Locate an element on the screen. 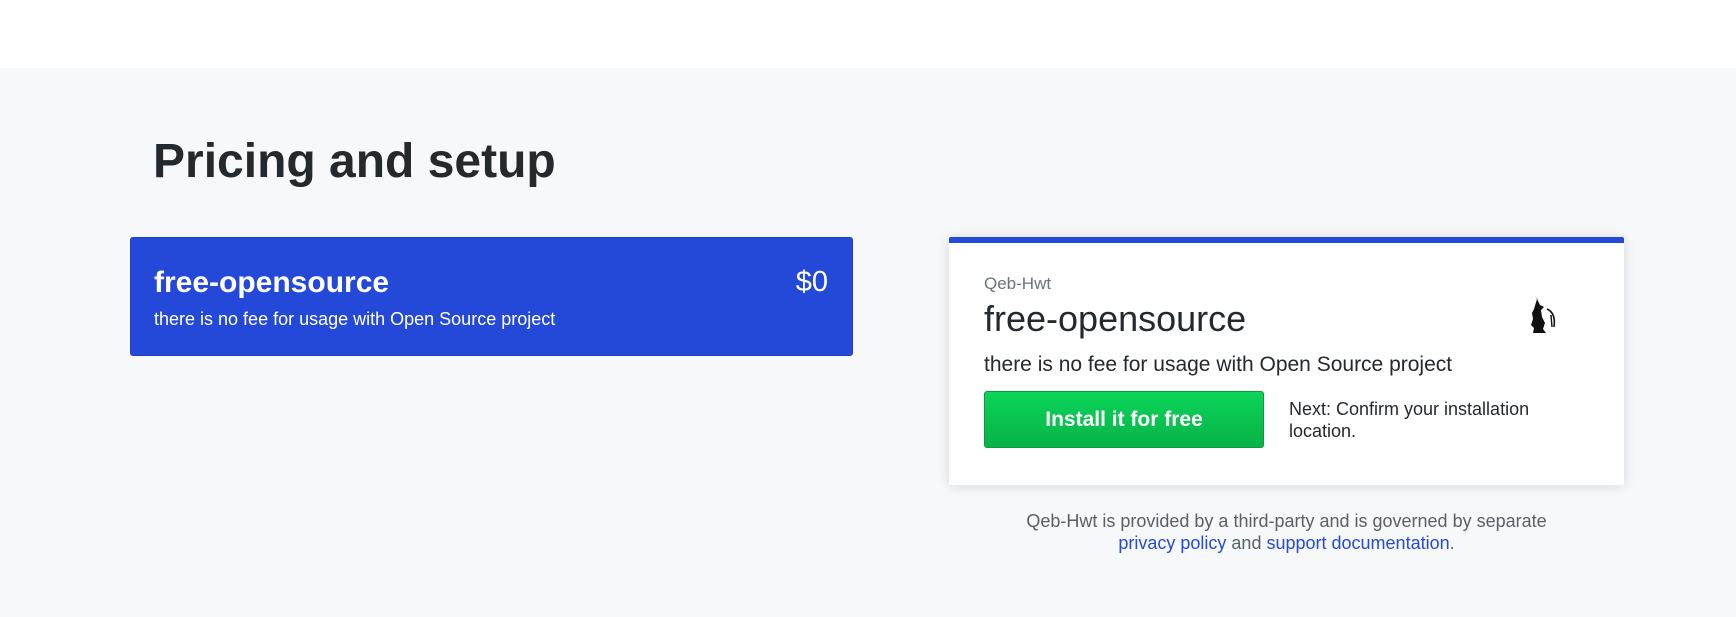  vendor-name: Qeb-Hwt is located at coordinates (1018, 283).